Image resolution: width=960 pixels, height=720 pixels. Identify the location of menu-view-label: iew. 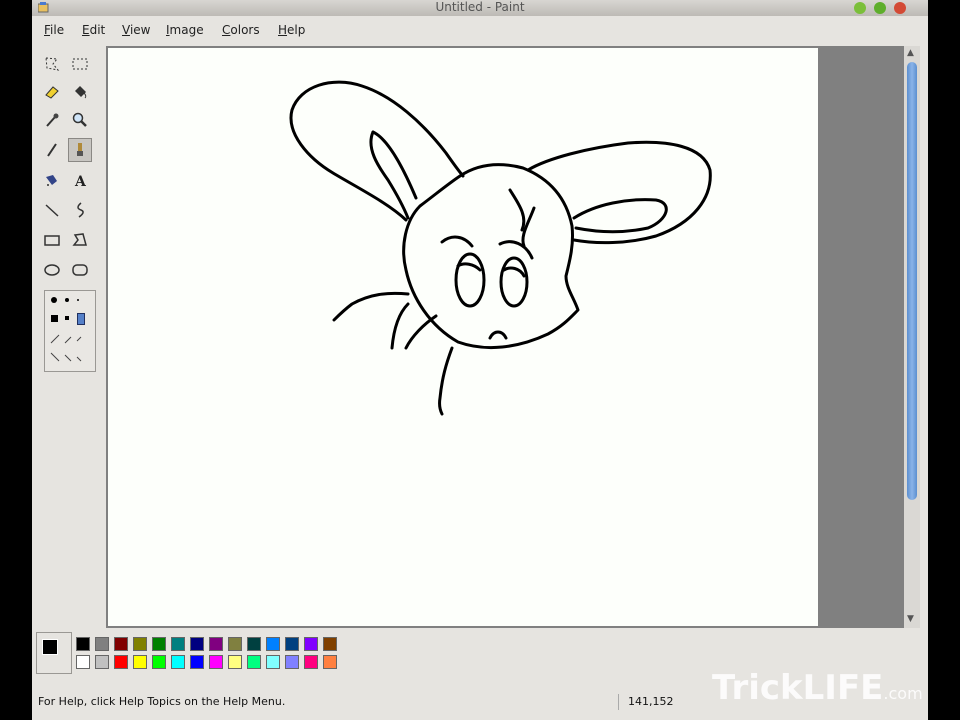
(140, 30).